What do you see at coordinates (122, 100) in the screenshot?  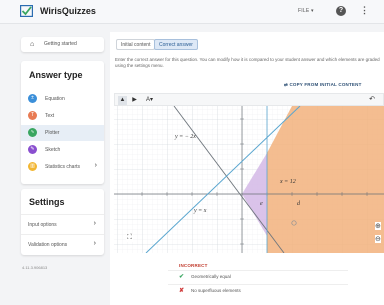 I see `select-tool-icon: ▲` at bounding box center [122, 100].